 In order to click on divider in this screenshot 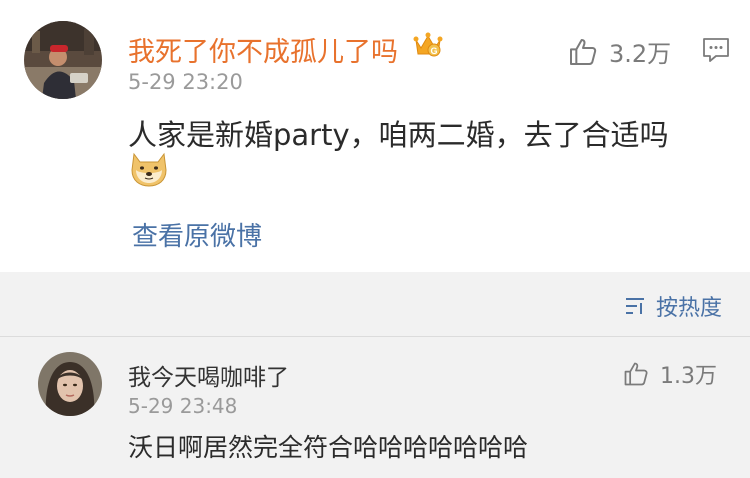, I will do `click(375, 336)`.